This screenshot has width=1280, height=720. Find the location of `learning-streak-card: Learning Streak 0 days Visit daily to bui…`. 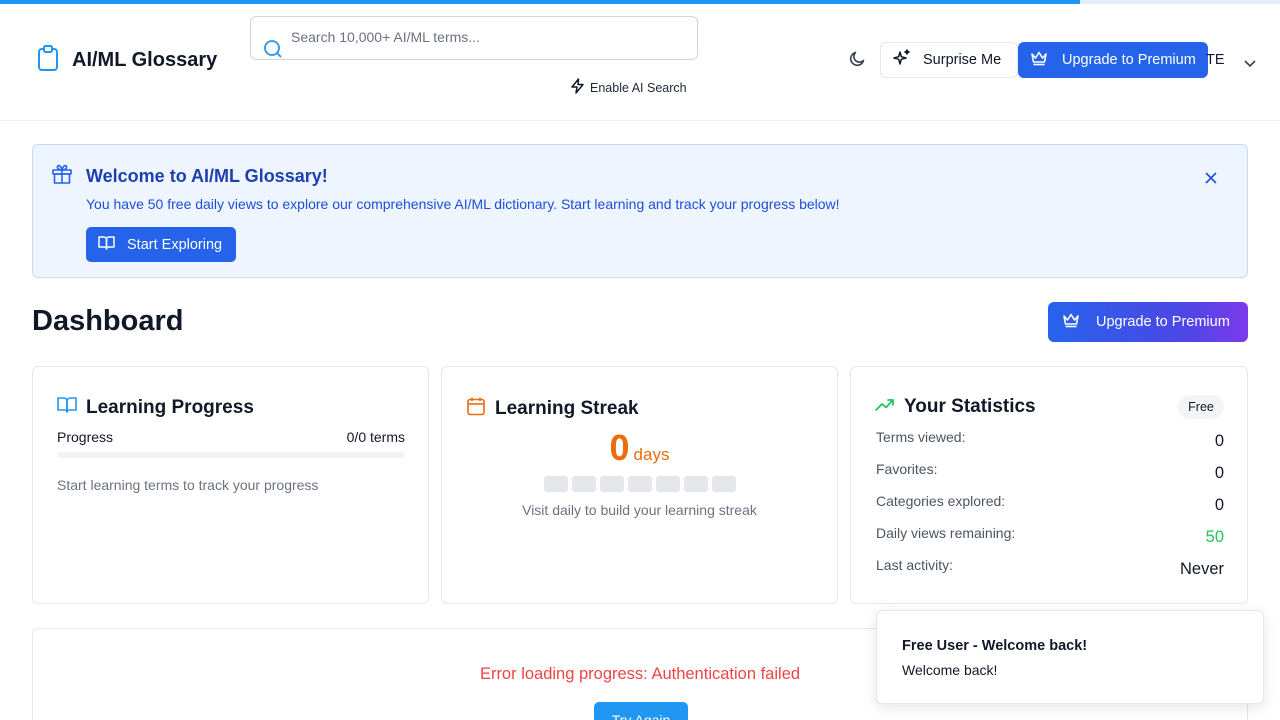

learning-streak-card: Learning Streak 0 days Visit daily to bui… is located at coordinates (639, 485).